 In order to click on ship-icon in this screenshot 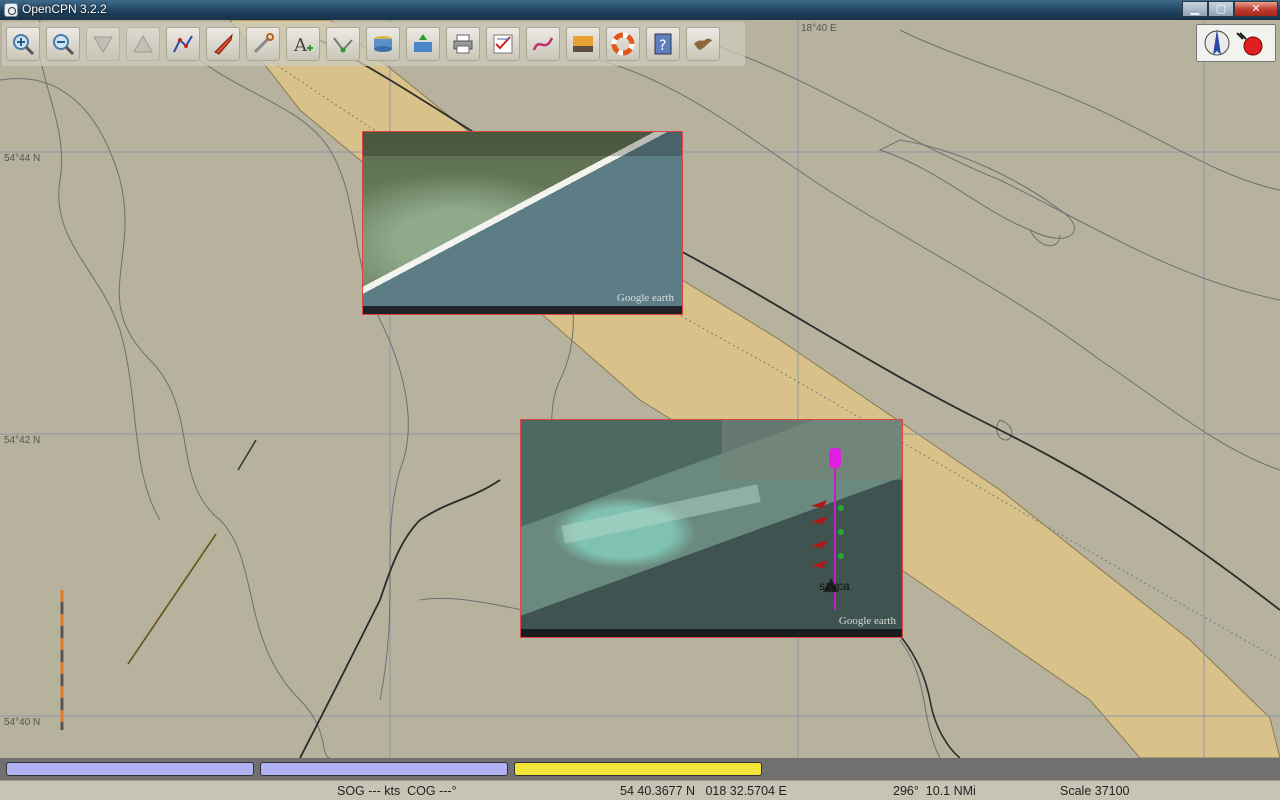, I will do `click(223, 44)`.